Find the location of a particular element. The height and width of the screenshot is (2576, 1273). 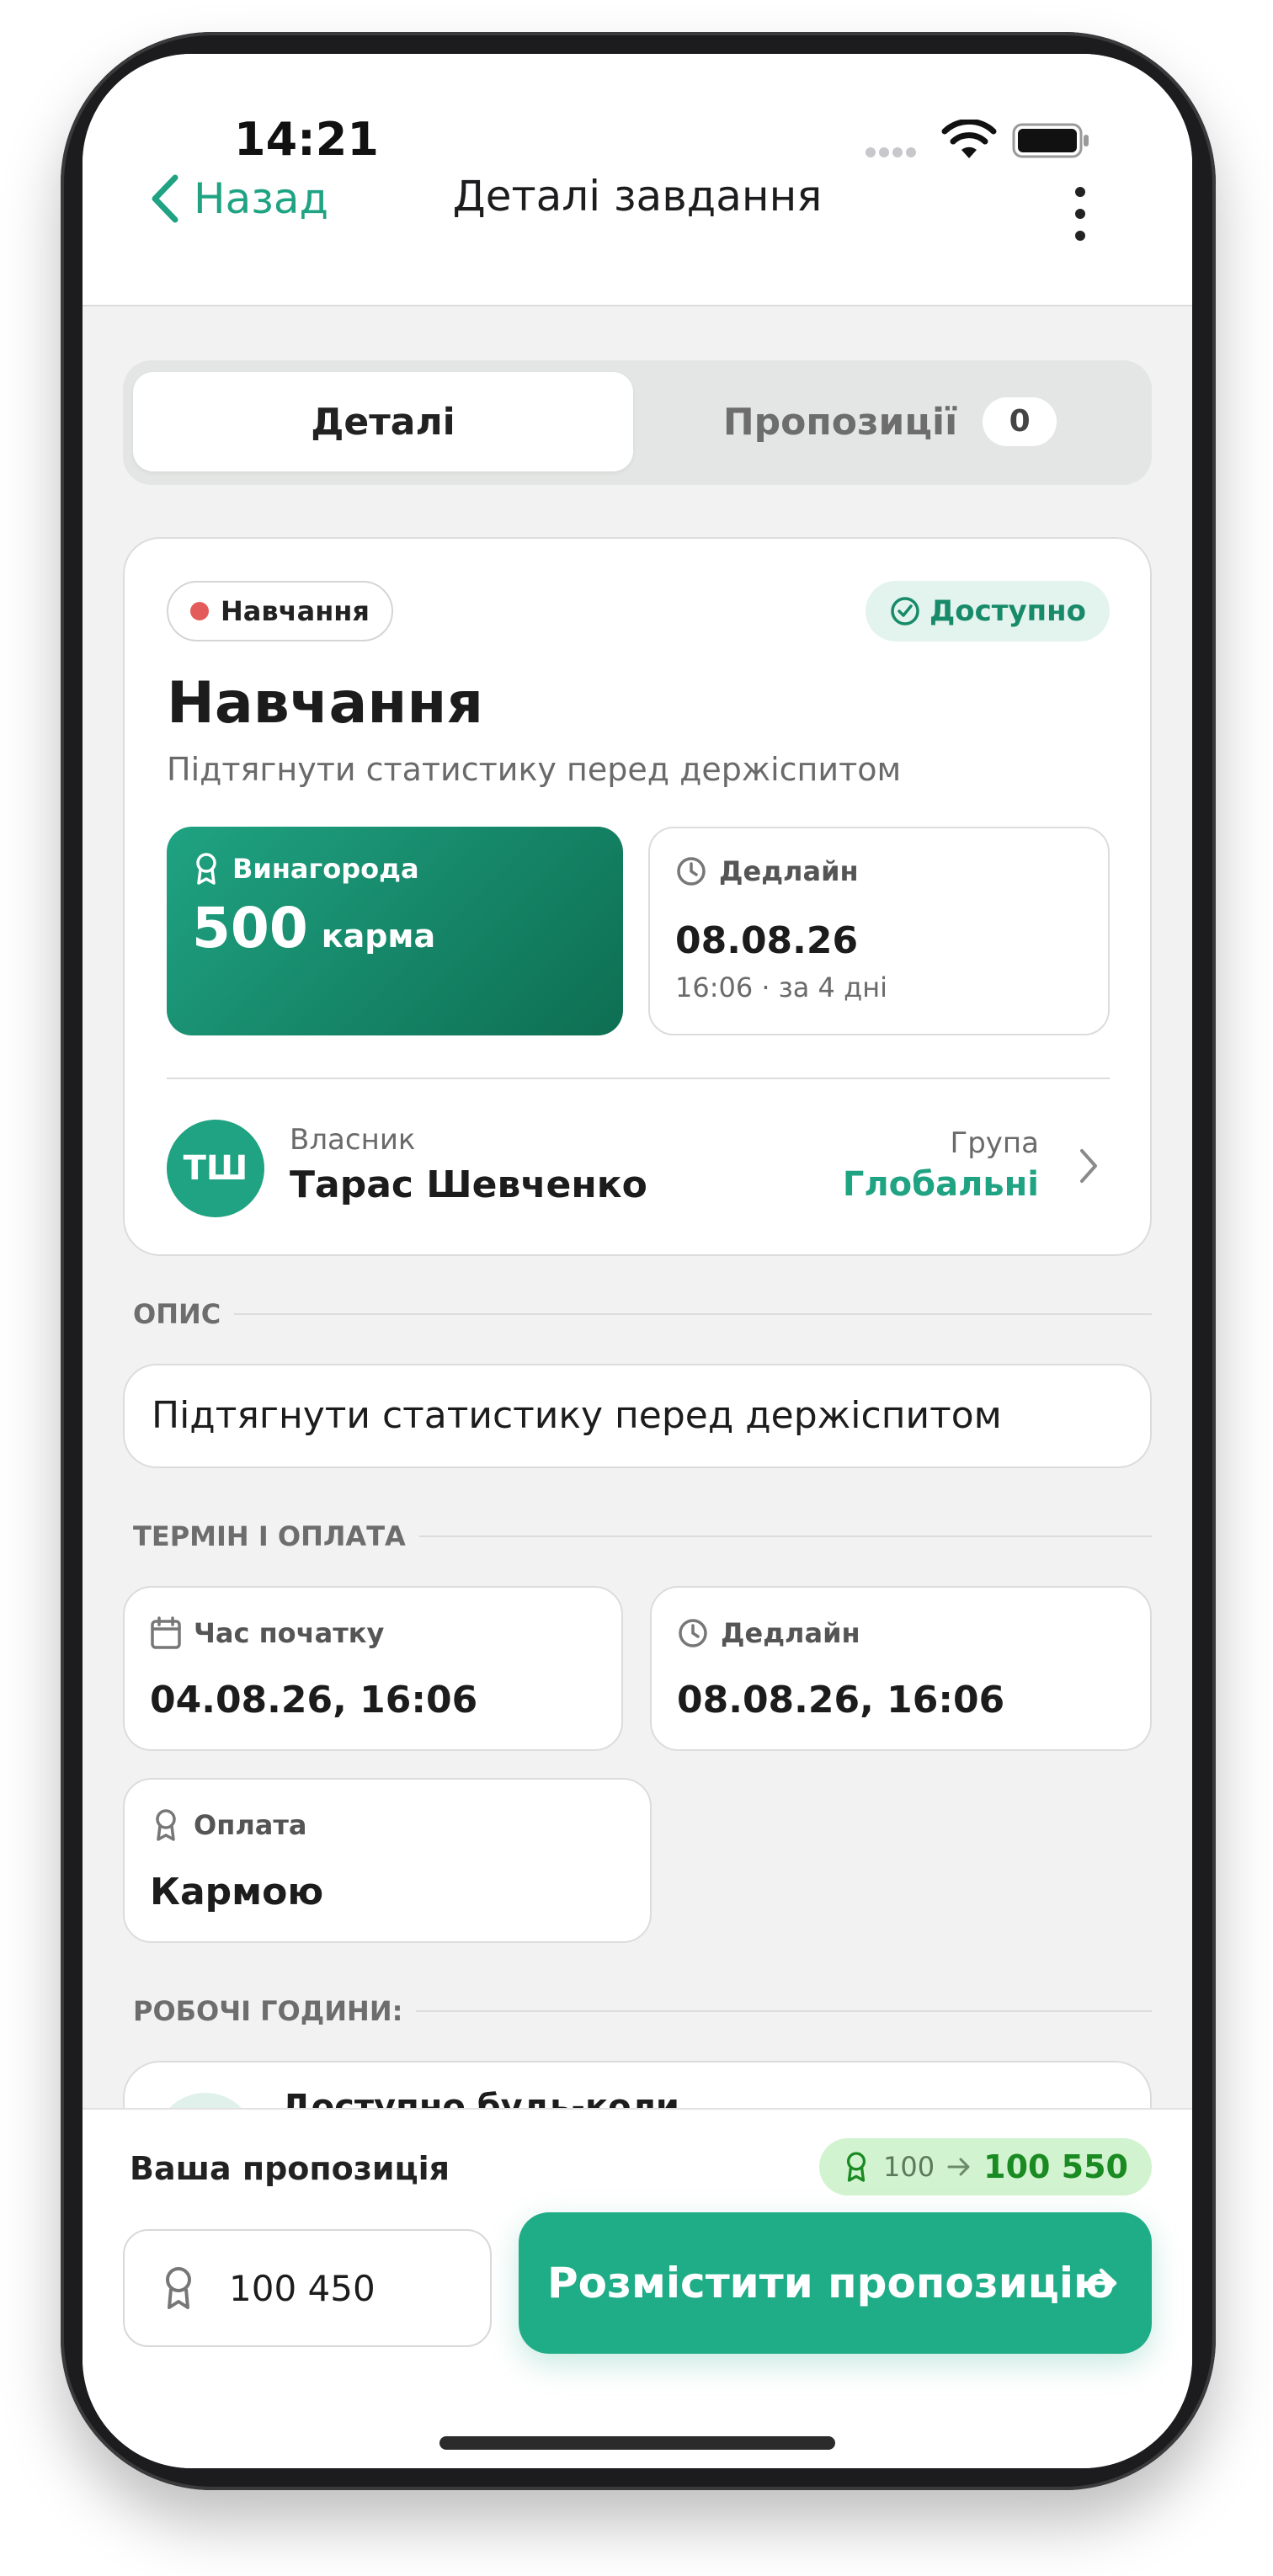

status-label: Доступно is located at coordinates (1007, 611).